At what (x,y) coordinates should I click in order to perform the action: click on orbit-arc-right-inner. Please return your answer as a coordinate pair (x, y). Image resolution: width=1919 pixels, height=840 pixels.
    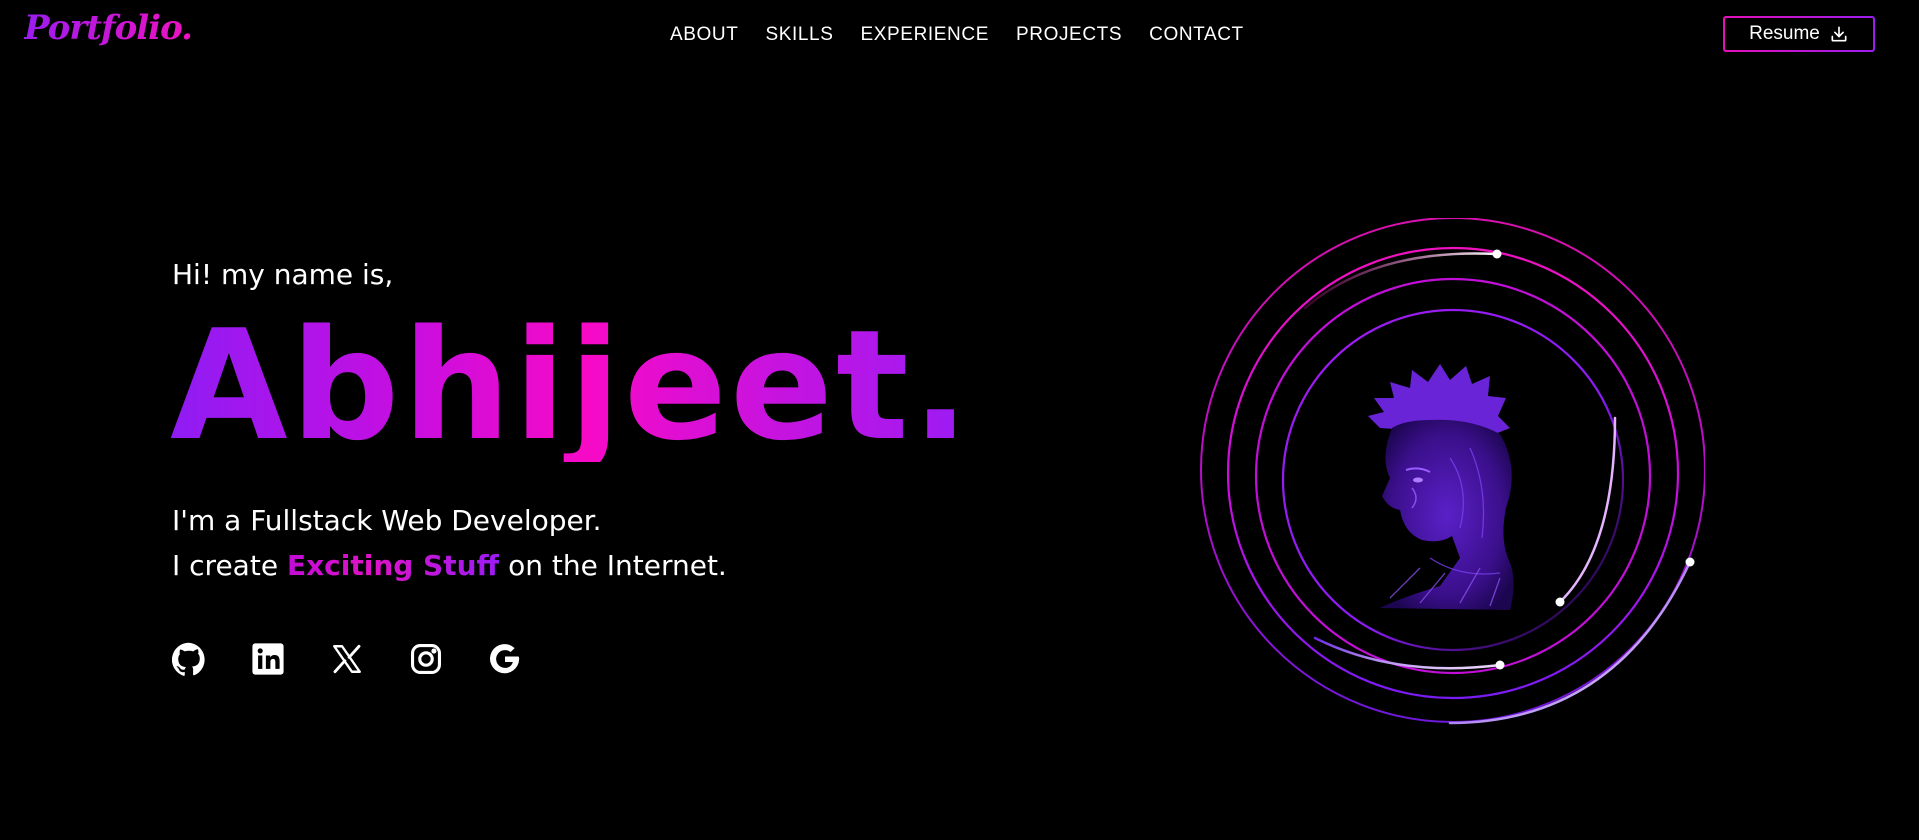
    Looking at the image, I should click on (1587, 510).